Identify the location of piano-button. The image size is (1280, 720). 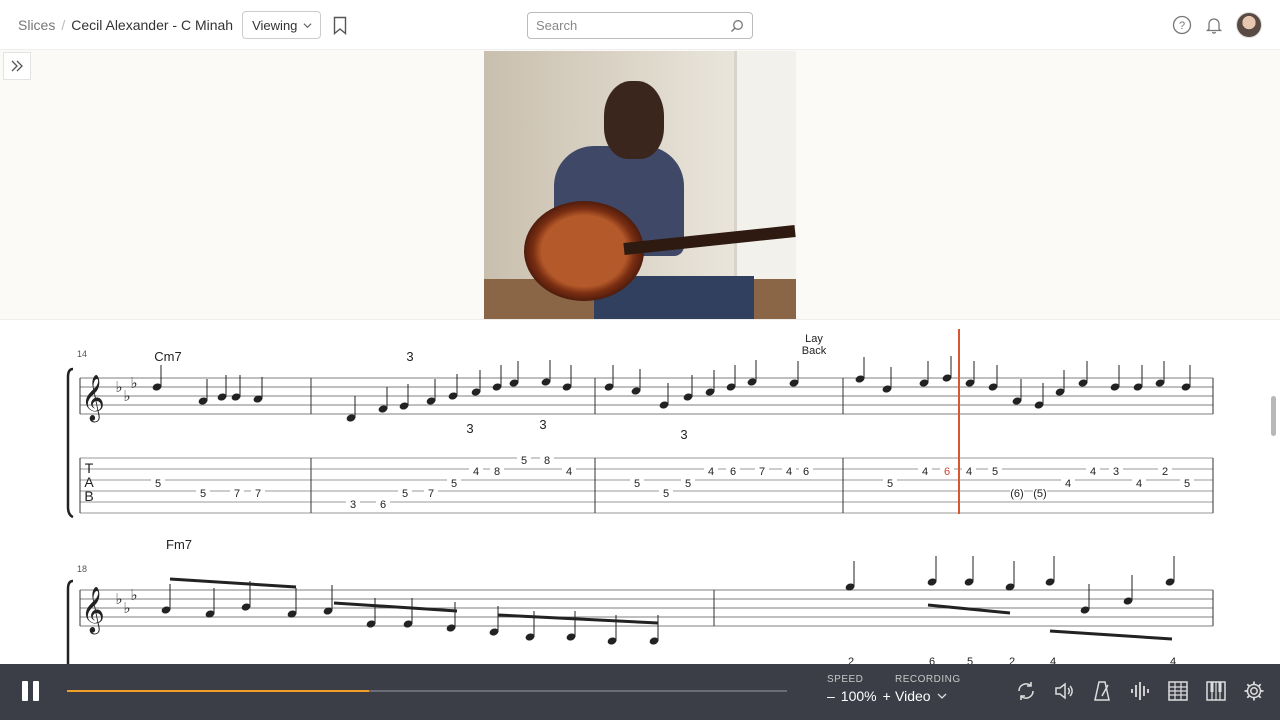
(1215, 690).